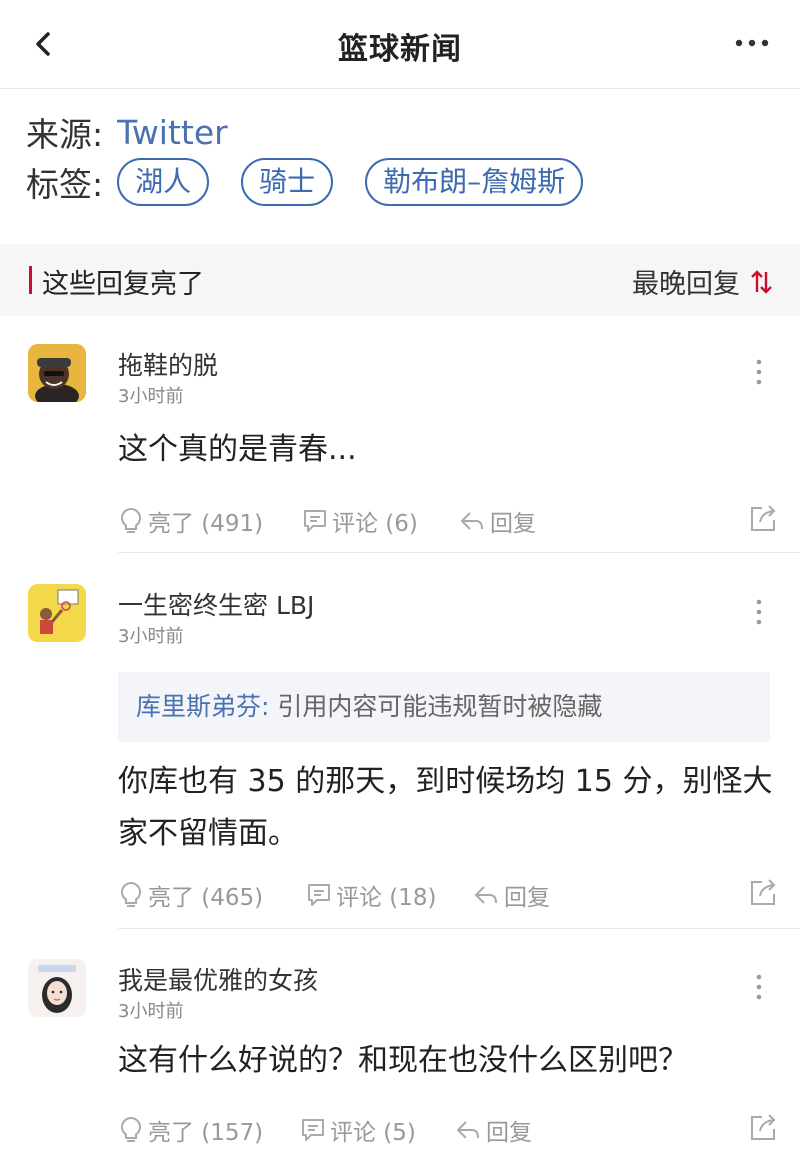 The width and height of the screenshot is (800, 1151). I want to click on comment-actions: 亮了 (157) 评论 (5) 回复, so click(448, 1131).